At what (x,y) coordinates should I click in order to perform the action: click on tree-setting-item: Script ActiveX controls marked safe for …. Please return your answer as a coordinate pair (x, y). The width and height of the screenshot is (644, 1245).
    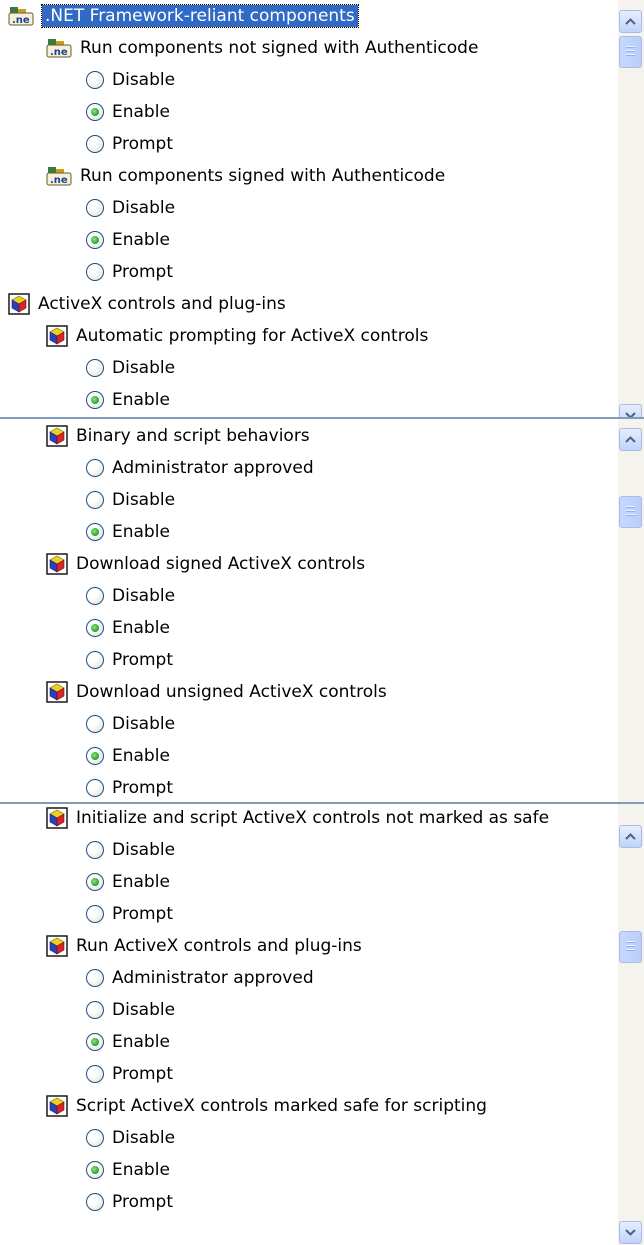
    Looking at the image, I should click on (309, 1106).